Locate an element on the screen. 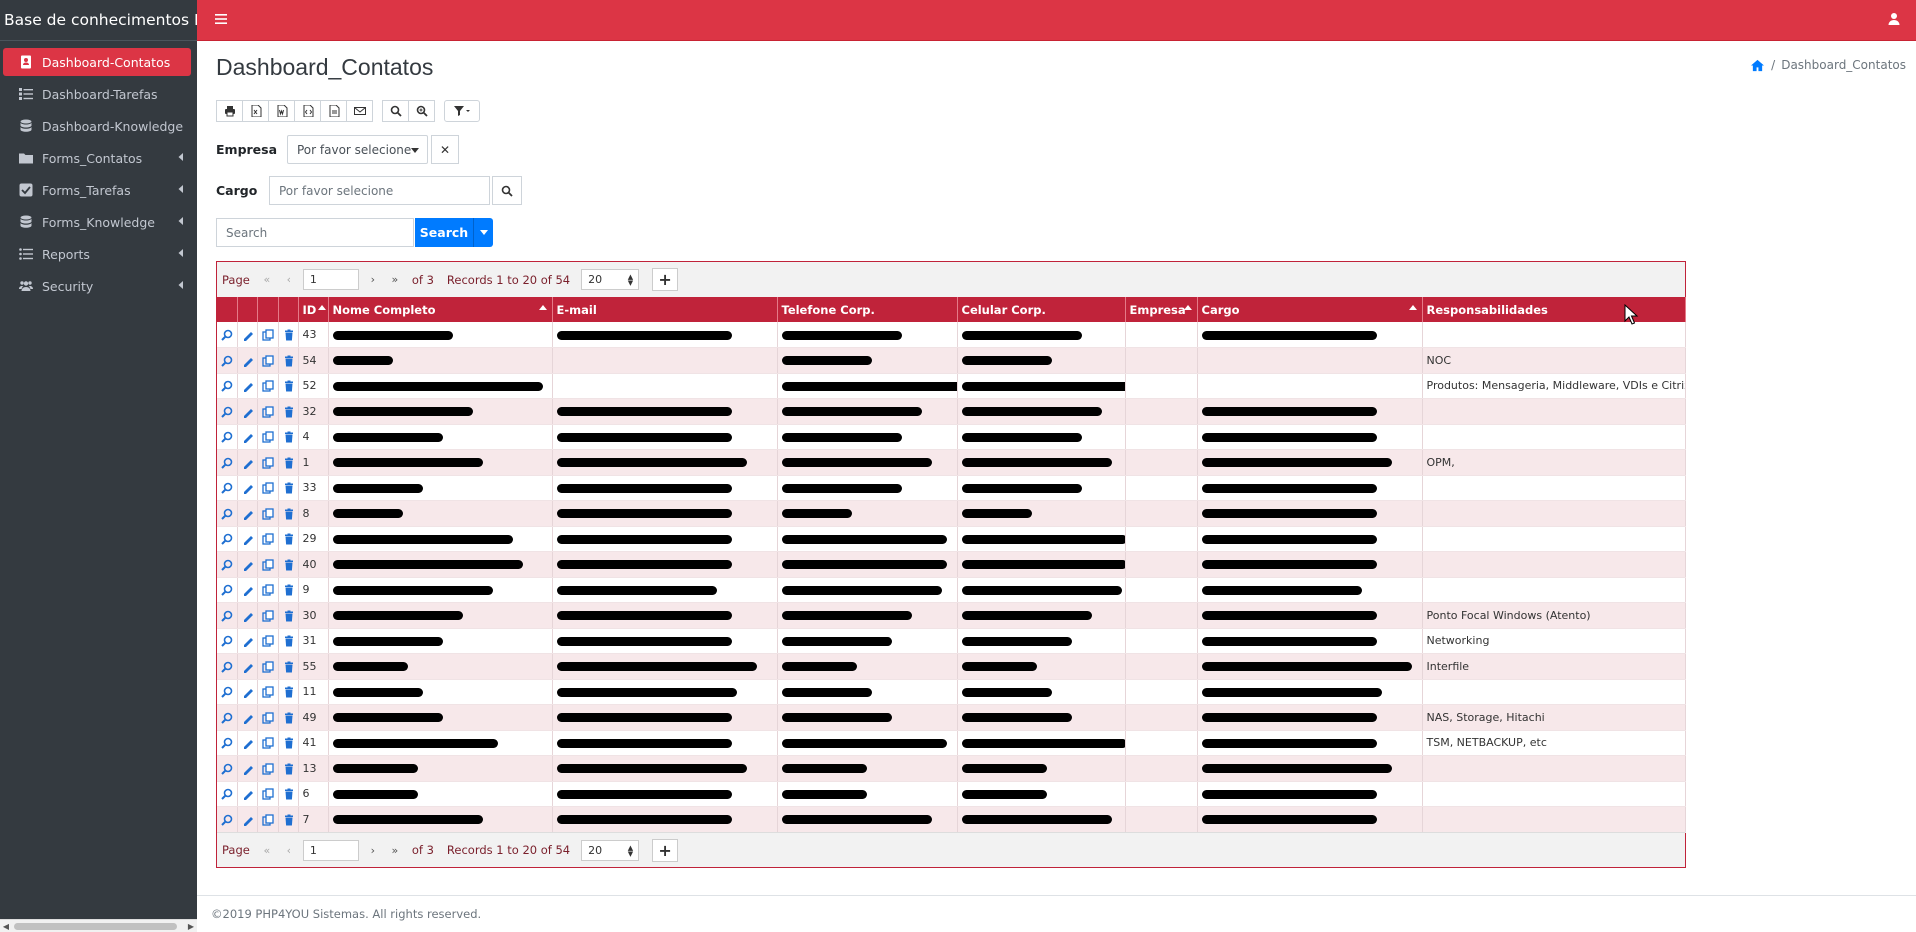 This screenshot has height=932, width=1916. cargo-search-button is located at coordinates (507, 190).